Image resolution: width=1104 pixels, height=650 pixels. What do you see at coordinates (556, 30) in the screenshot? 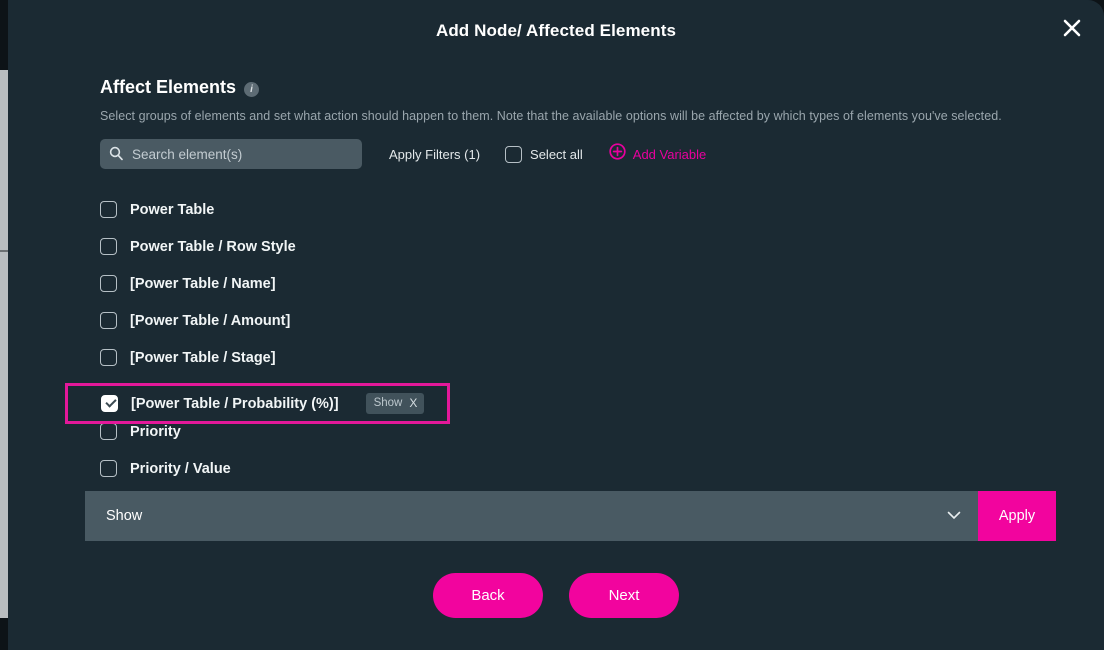
I see `modal-title: Add Node/ Affected Elements` at bounding box center [556, 30].